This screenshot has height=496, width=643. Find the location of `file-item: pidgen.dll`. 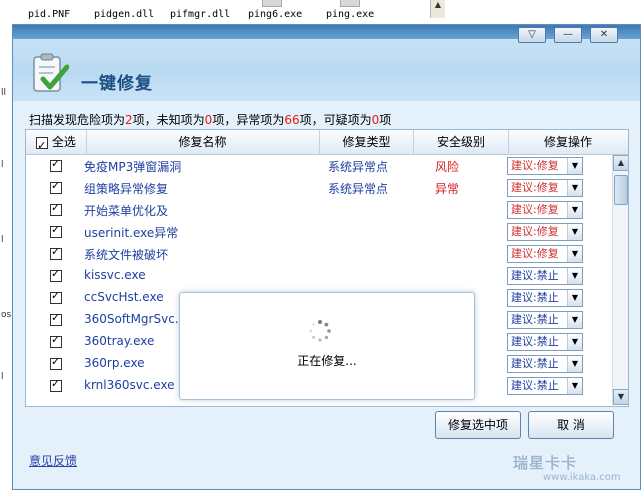

file-item: pidgen.dll is located at coordinates (124, 14).